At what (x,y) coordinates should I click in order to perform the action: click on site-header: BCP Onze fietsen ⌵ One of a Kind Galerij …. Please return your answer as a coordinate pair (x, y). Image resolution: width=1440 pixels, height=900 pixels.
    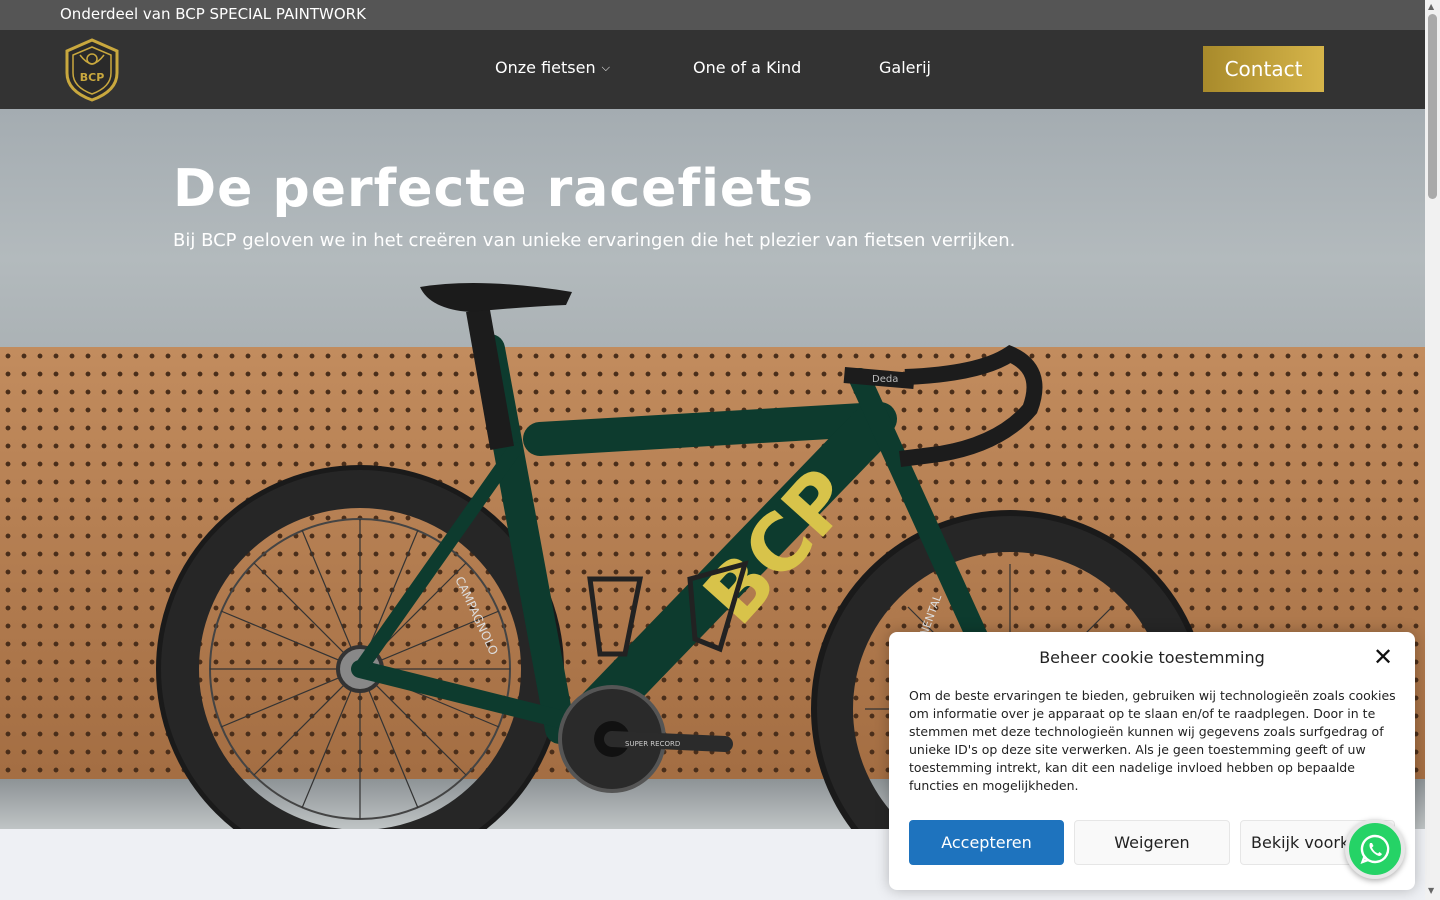
    Looking at the image, I should click on (712, 69).